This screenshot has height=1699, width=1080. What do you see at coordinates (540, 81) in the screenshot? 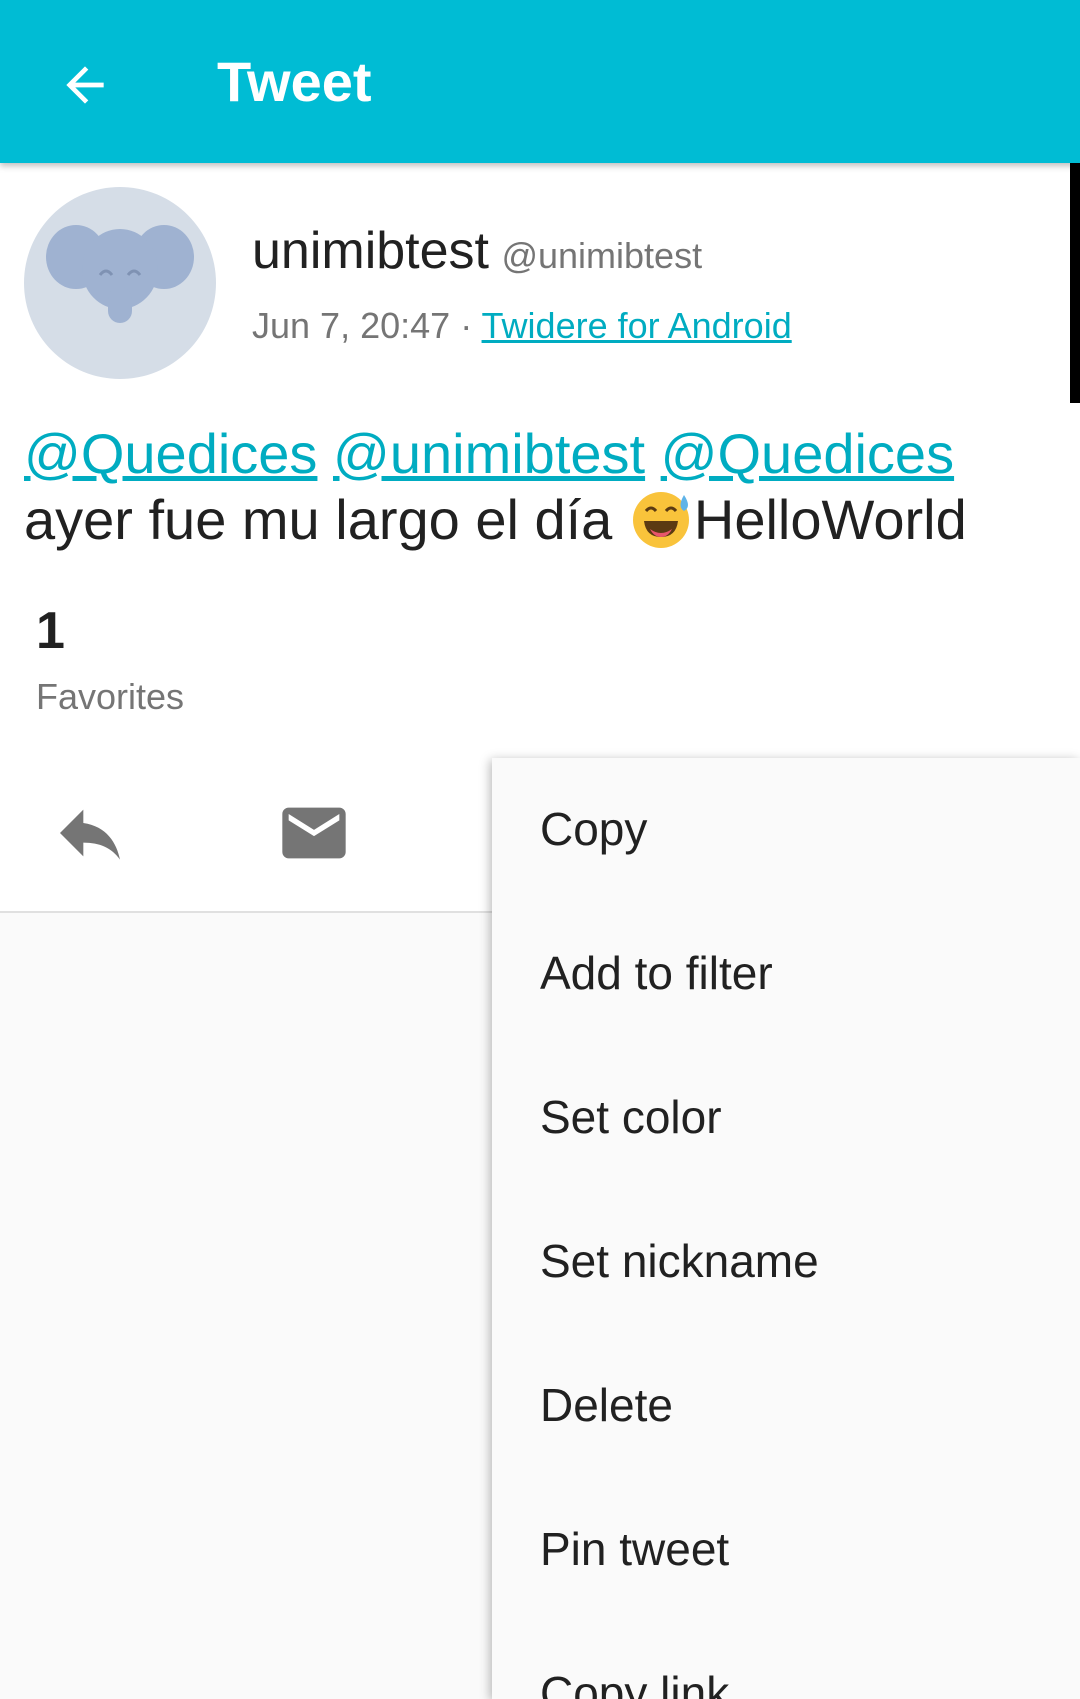
I see `app-bar: Tweet` at bounding box center [540, 81].